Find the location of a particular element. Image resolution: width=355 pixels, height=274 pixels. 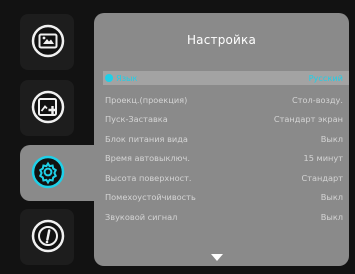

row-value: Стол-возду. is located at coordinates (317, 99).